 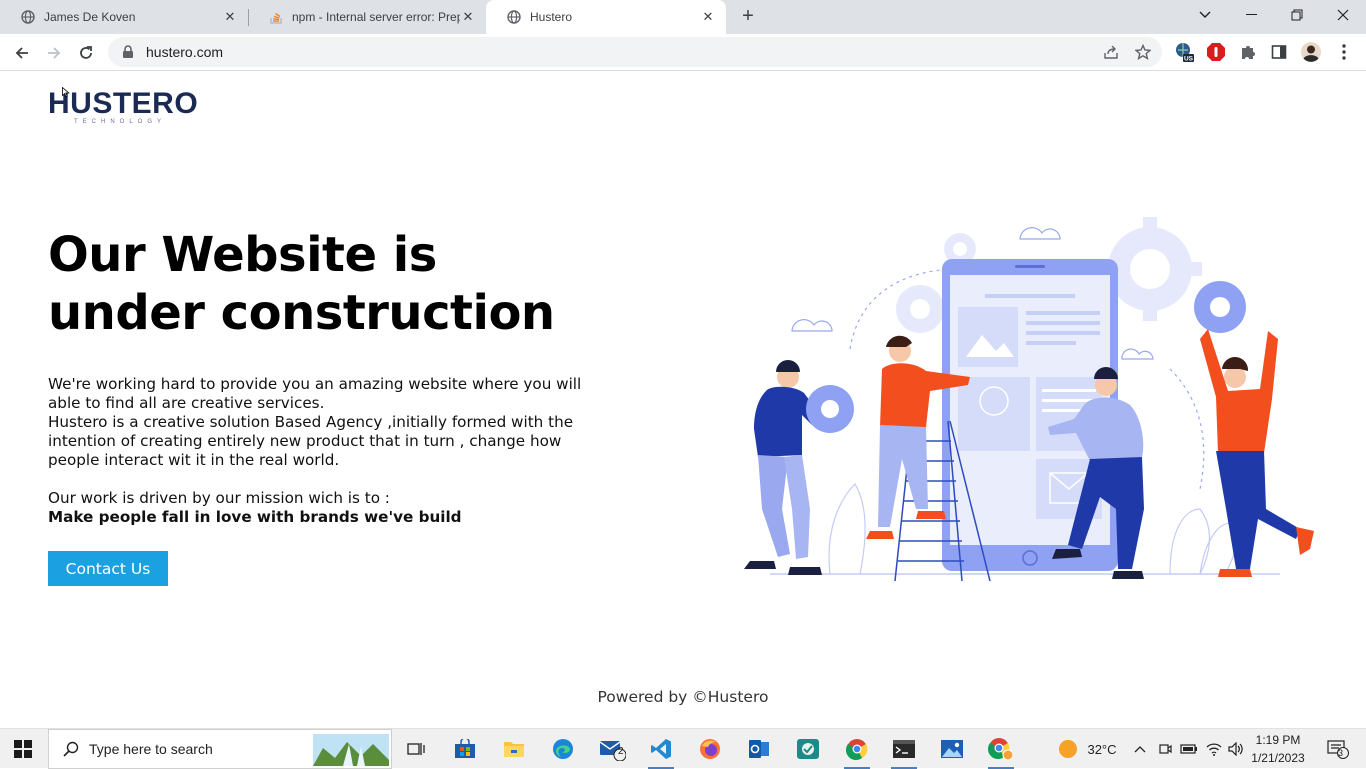 I want to click on logo-tagline: TECHNOLOGY, so click(x=120, y=122).